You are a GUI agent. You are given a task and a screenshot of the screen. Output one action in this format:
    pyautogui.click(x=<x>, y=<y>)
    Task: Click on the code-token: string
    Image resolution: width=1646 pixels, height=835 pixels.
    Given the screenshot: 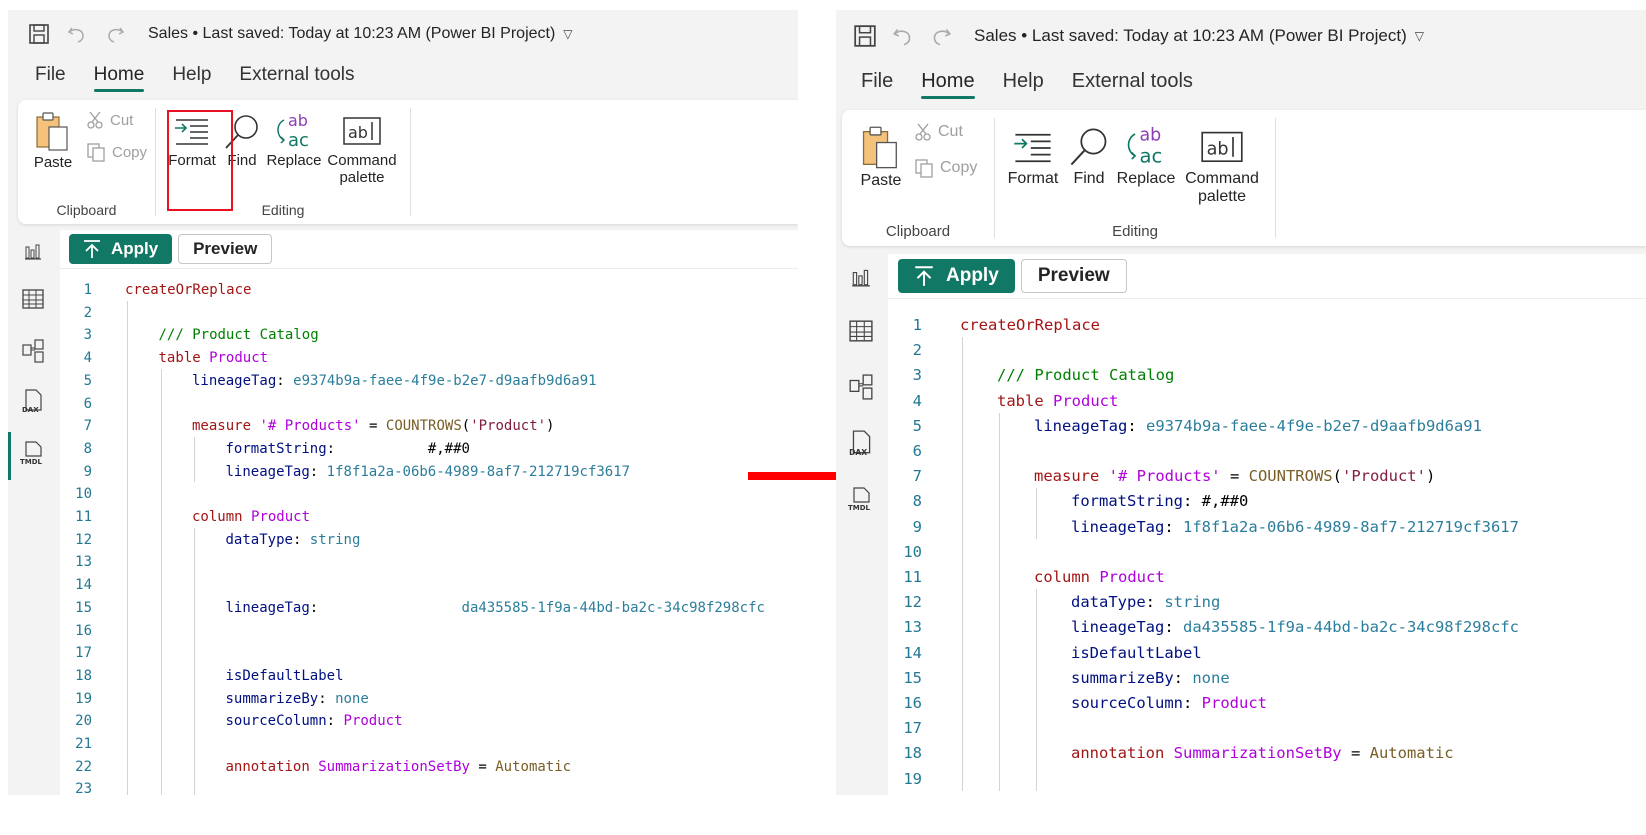 What is the action you would take?
    pyautogui.click(x=1192, y=602)
    